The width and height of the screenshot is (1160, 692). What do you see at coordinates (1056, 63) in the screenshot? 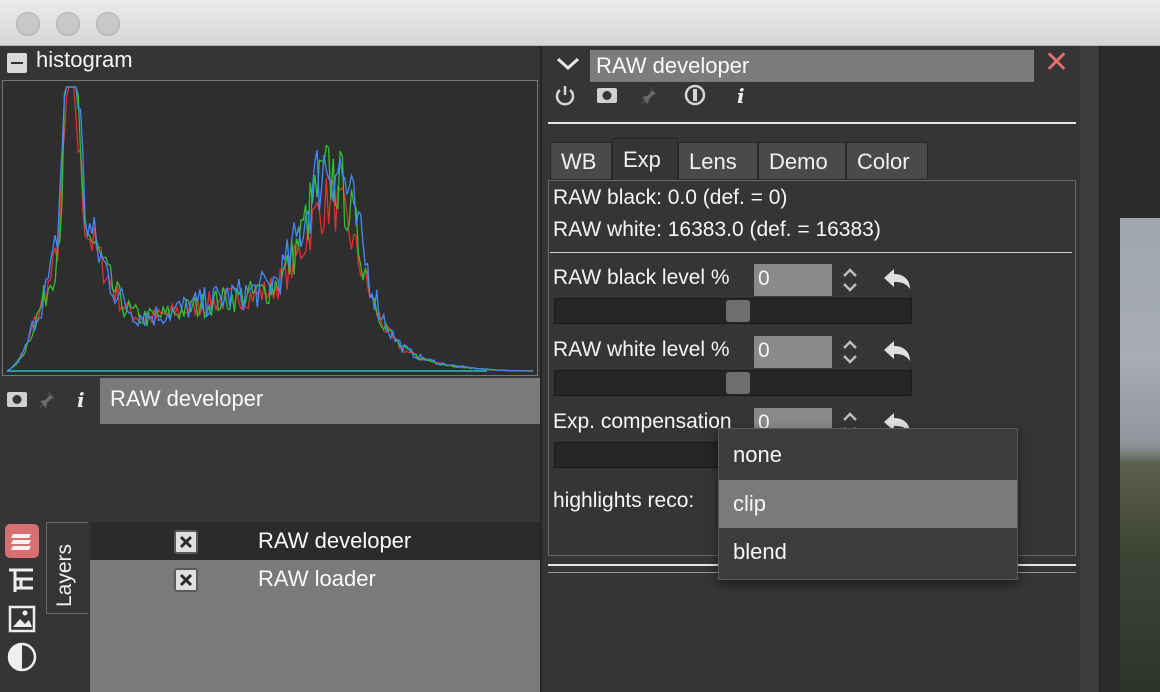
I see `close-module-button: ✕` at bounding box center [1056, 63].